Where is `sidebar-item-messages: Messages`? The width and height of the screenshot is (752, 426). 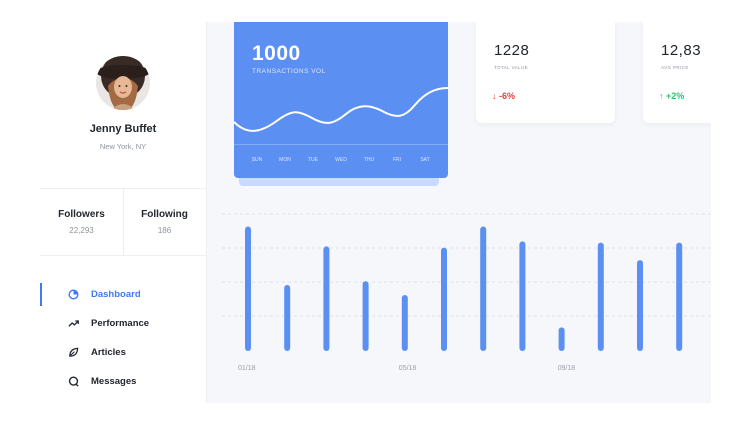
sidebar-item-messages: Messages is located at coordinates (123, 381).